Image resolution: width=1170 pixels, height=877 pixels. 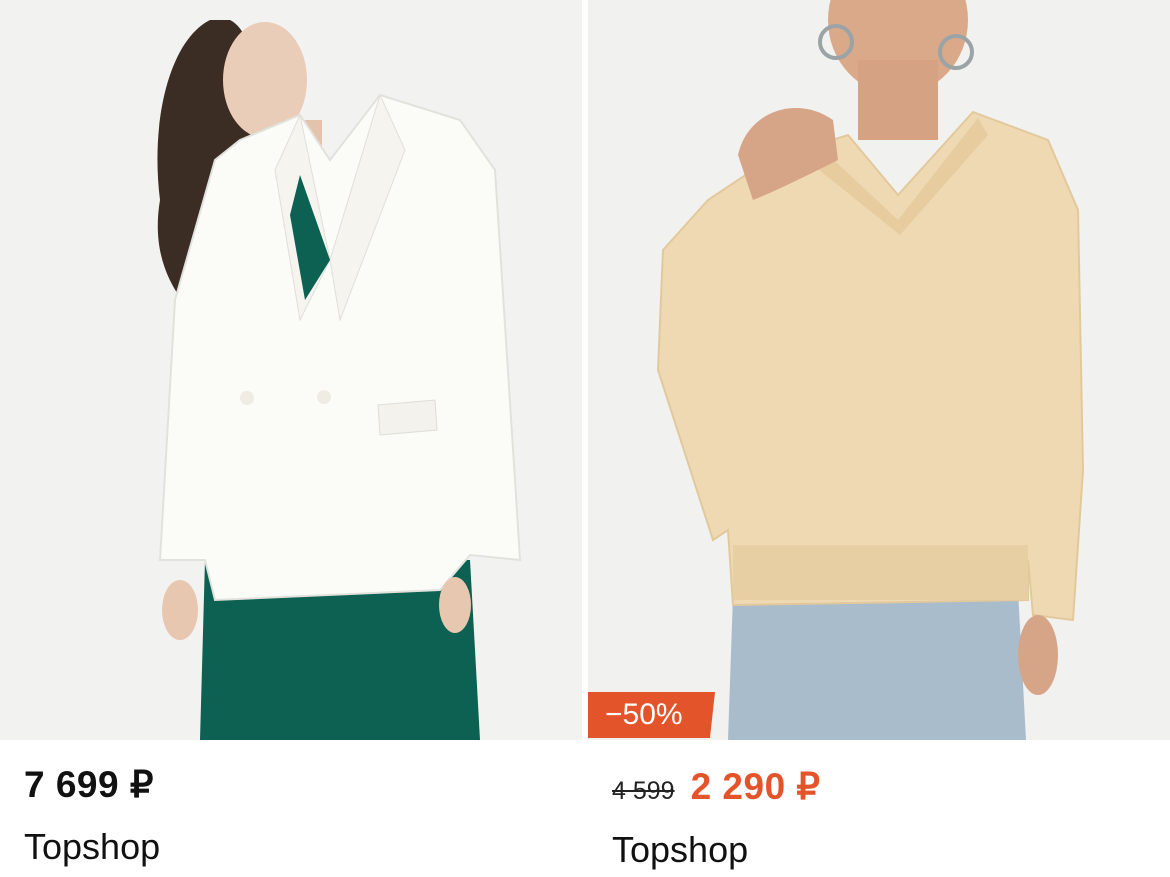 I want to click on price-row: 7 699 ₽, so click(x=89, y=784).